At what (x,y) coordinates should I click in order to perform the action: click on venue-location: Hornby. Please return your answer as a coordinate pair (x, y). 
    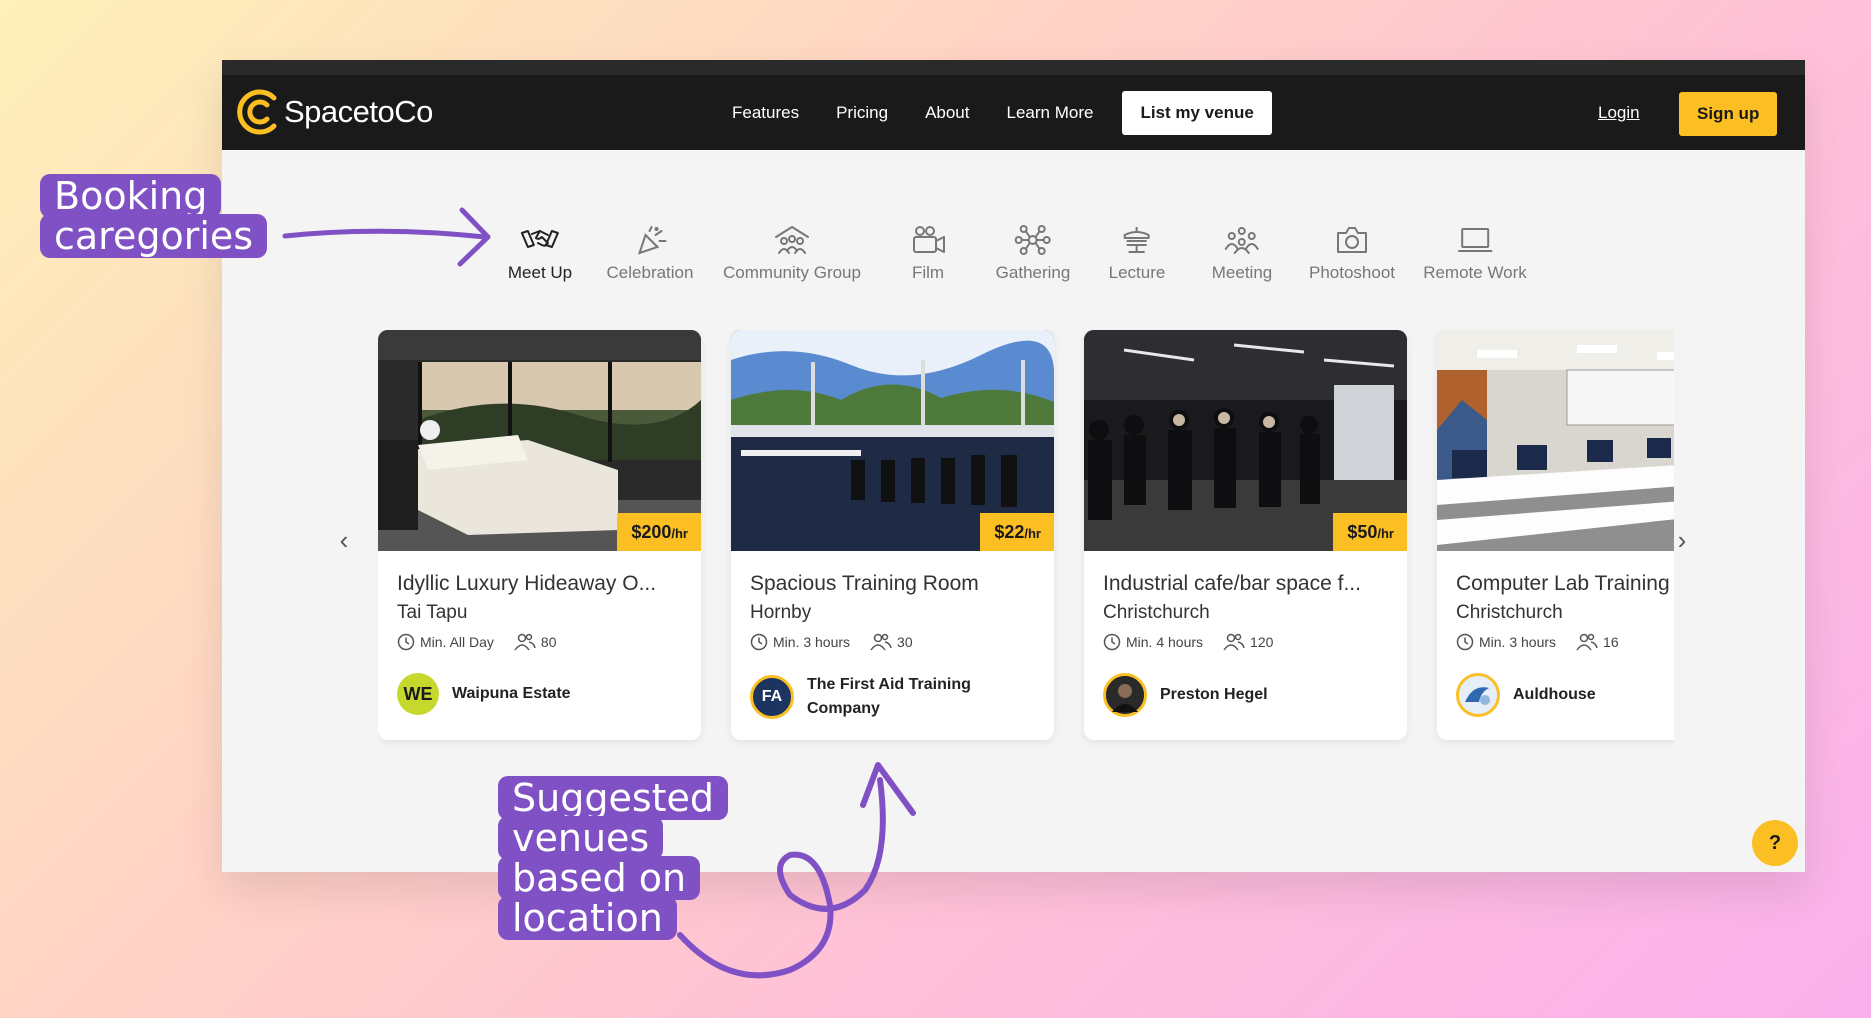
    Looking at the image, I should click on (781, 612).